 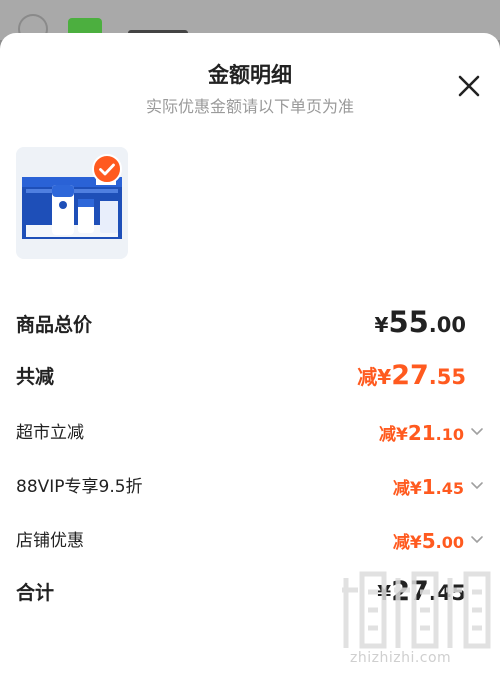 What do you see at coordinates (50, 433) in the screenshot?
I see `discount-item-label: 超市立减` at bounding box center [50, 433].